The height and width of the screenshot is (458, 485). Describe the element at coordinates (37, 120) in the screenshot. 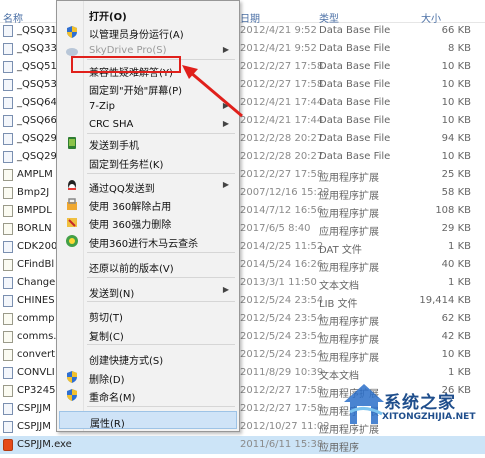

I see `file-name: _QSQ66` at that location.